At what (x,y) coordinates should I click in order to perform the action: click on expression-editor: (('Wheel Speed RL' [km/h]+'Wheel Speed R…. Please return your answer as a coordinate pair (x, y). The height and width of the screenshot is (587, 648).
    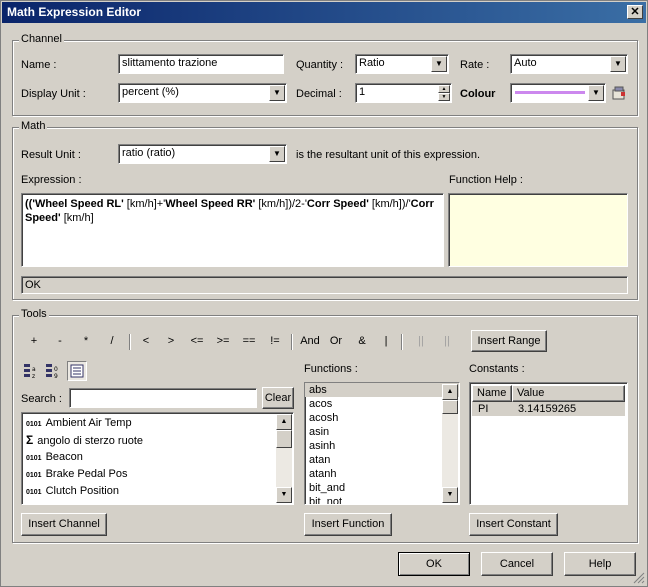
    Looking at the image, I should click on (232, 230).